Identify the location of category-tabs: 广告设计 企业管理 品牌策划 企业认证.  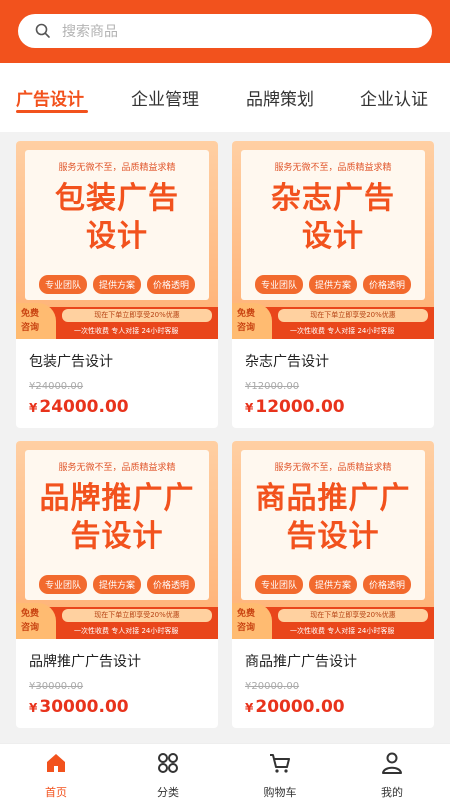
(225, 97).